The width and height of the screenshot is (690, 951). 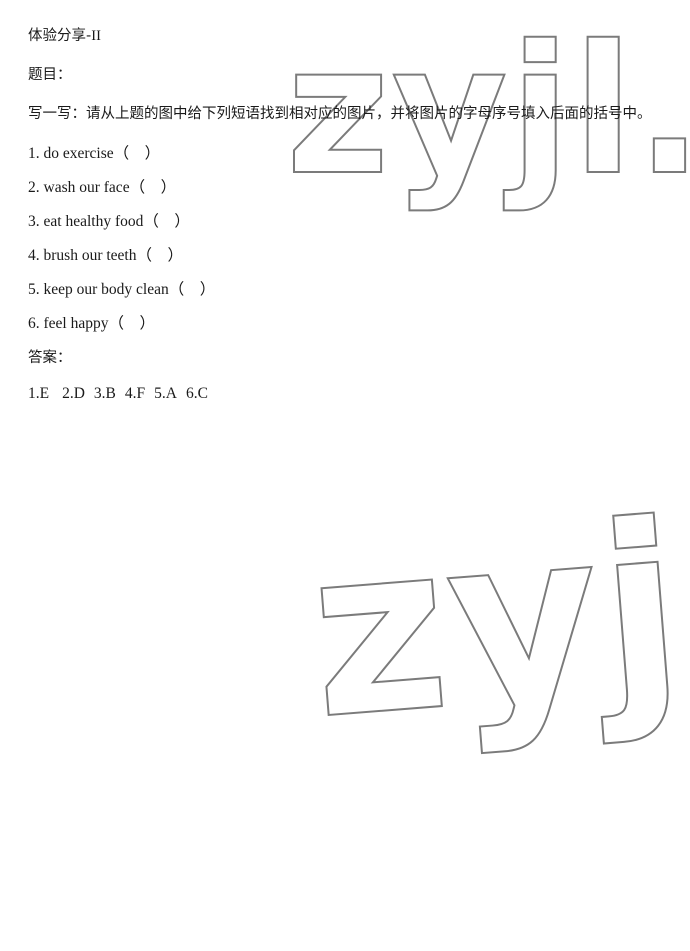 I want to click on question-item: 2. wash our face（ ）, so click(x=349, y=188).